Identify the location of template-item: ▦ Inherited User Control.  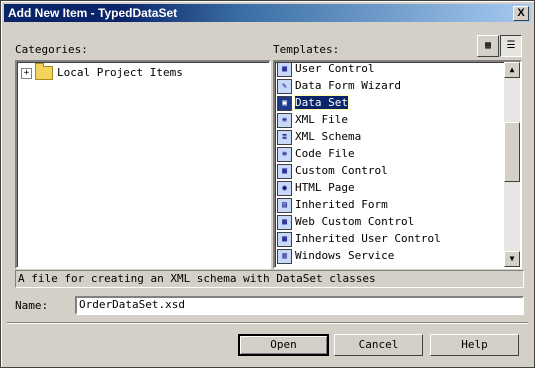
(389, 238).